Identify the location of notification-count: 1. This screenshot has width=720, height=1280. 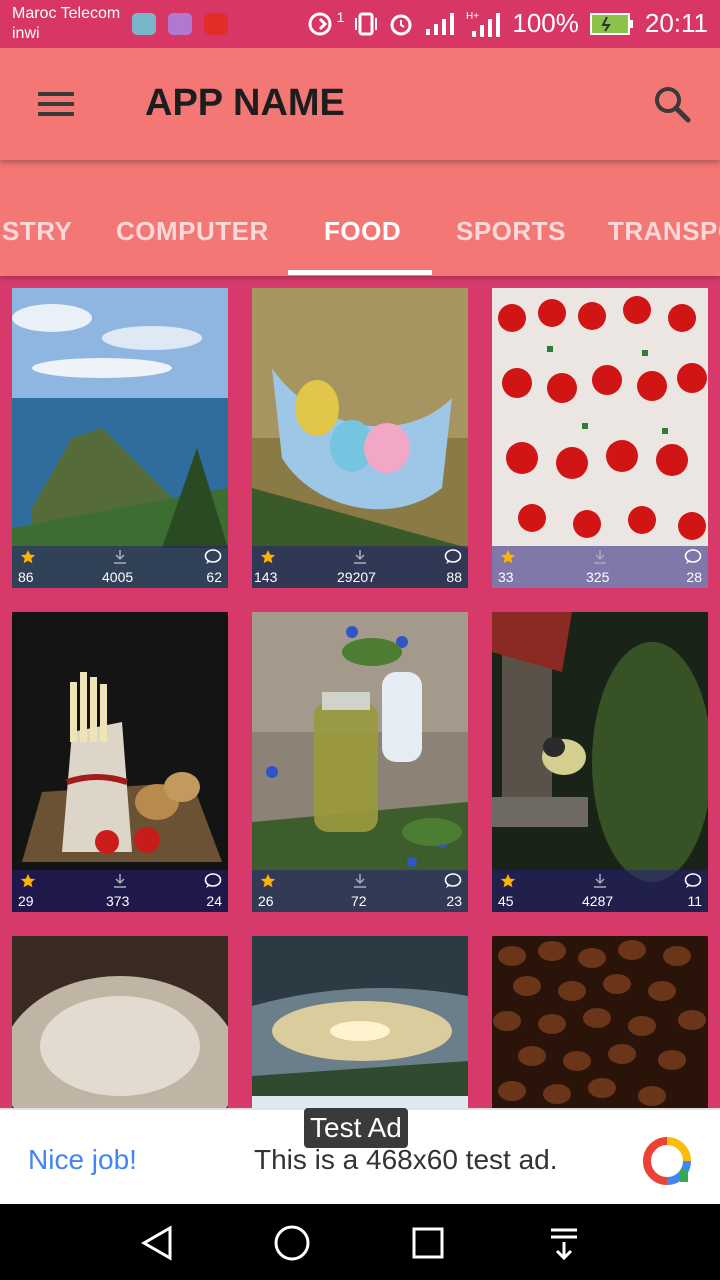
(340, 16).